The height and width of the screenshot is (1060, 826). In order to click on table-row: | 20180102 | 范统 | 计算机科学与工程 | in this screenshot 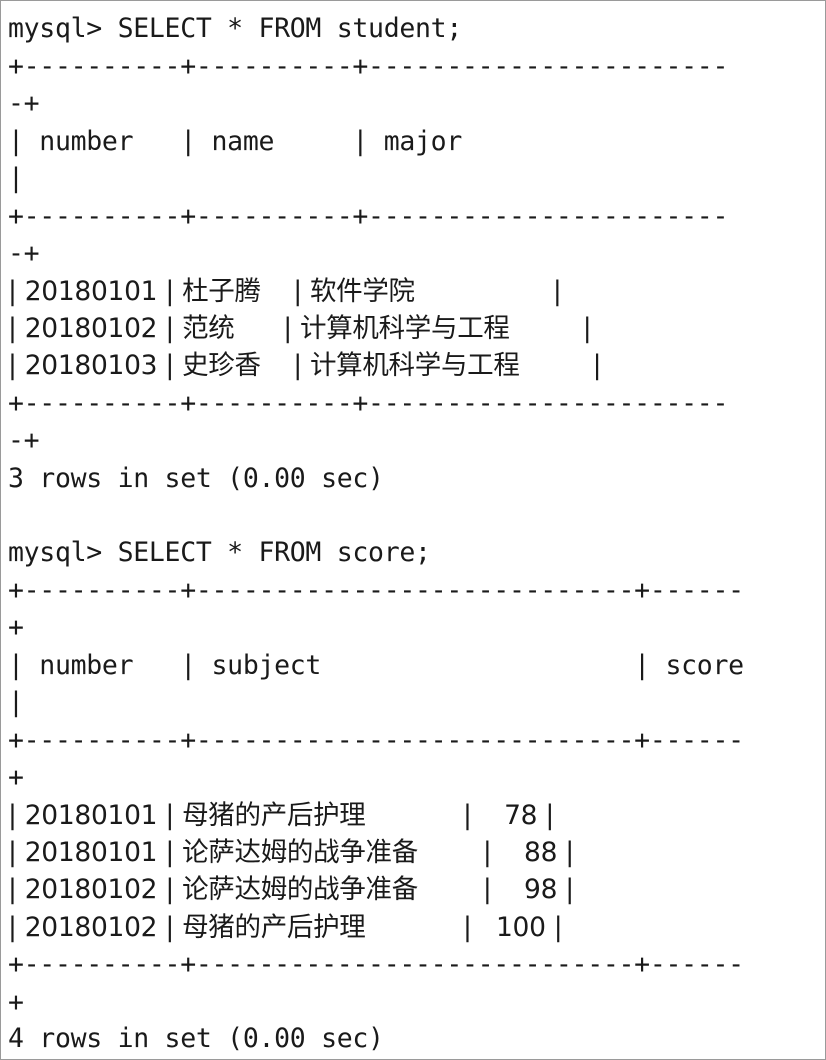, I will do `click(300, 328)`.